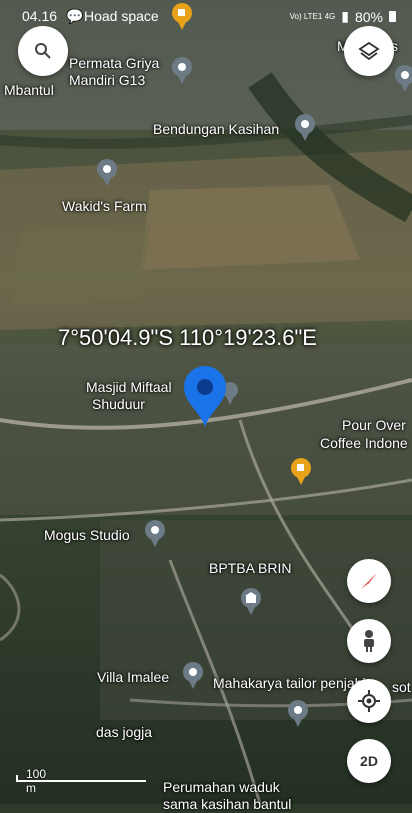  What do you see at coordinates (250, 568) in the screenshot?
I see `place-label-bptba-brin: BPTBA BRIN` at bounding box center [250, 568].